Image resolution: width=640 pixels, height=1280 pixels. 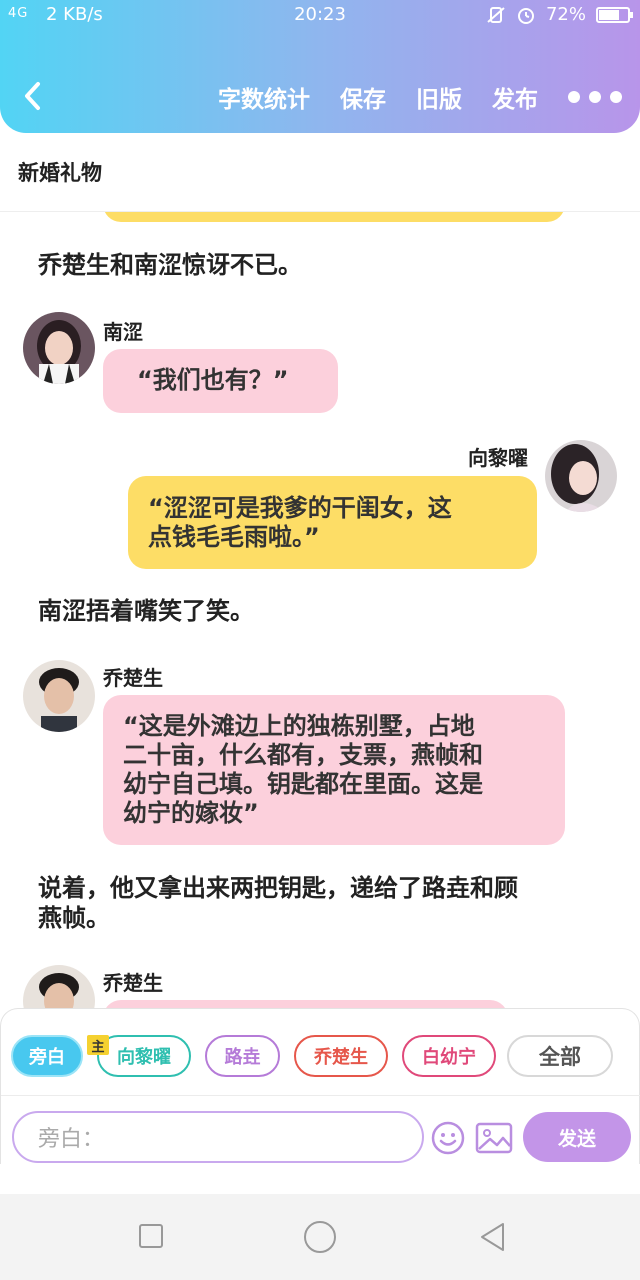 I want to click on alarm-icon, so click(x=525, y=15).